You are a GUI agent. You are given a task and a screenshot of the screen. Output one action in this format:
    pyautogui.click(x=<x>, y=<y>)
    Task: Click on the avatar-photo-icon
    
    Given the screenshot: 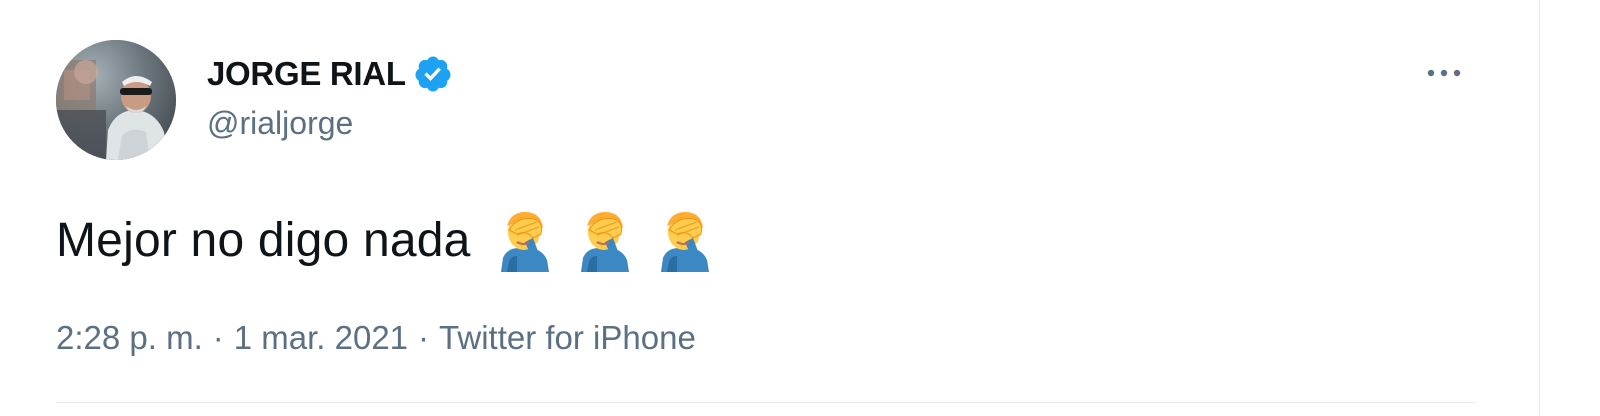 What is the action you would take?
    pyautogui.click(x=116, y=100)
    